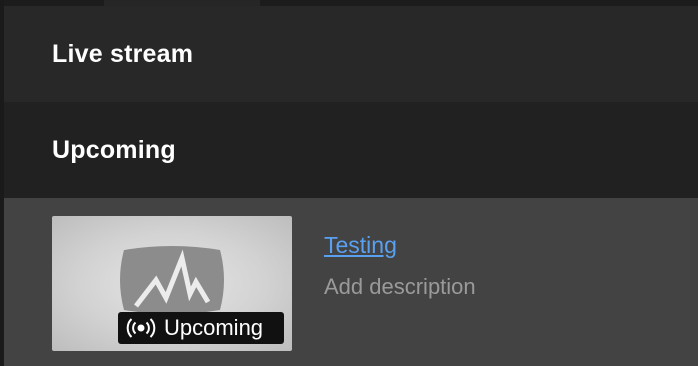 The image size is (698, 366). Describe the element at coordinates (360, 245) in the screenshot. I see `stream-title-link: Testing` at that location.